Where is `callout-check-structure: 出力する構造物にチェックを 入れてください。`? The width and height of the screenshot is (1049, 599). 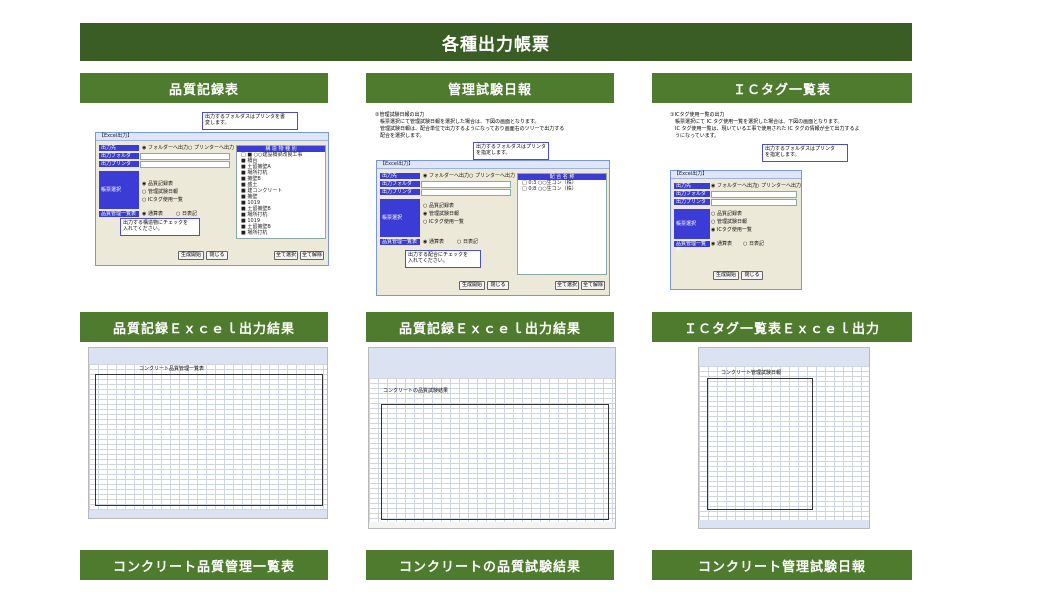 callout-check-structure: 出力する構造物にチェックを 入れてください。 is located at coordinates (160, 227).